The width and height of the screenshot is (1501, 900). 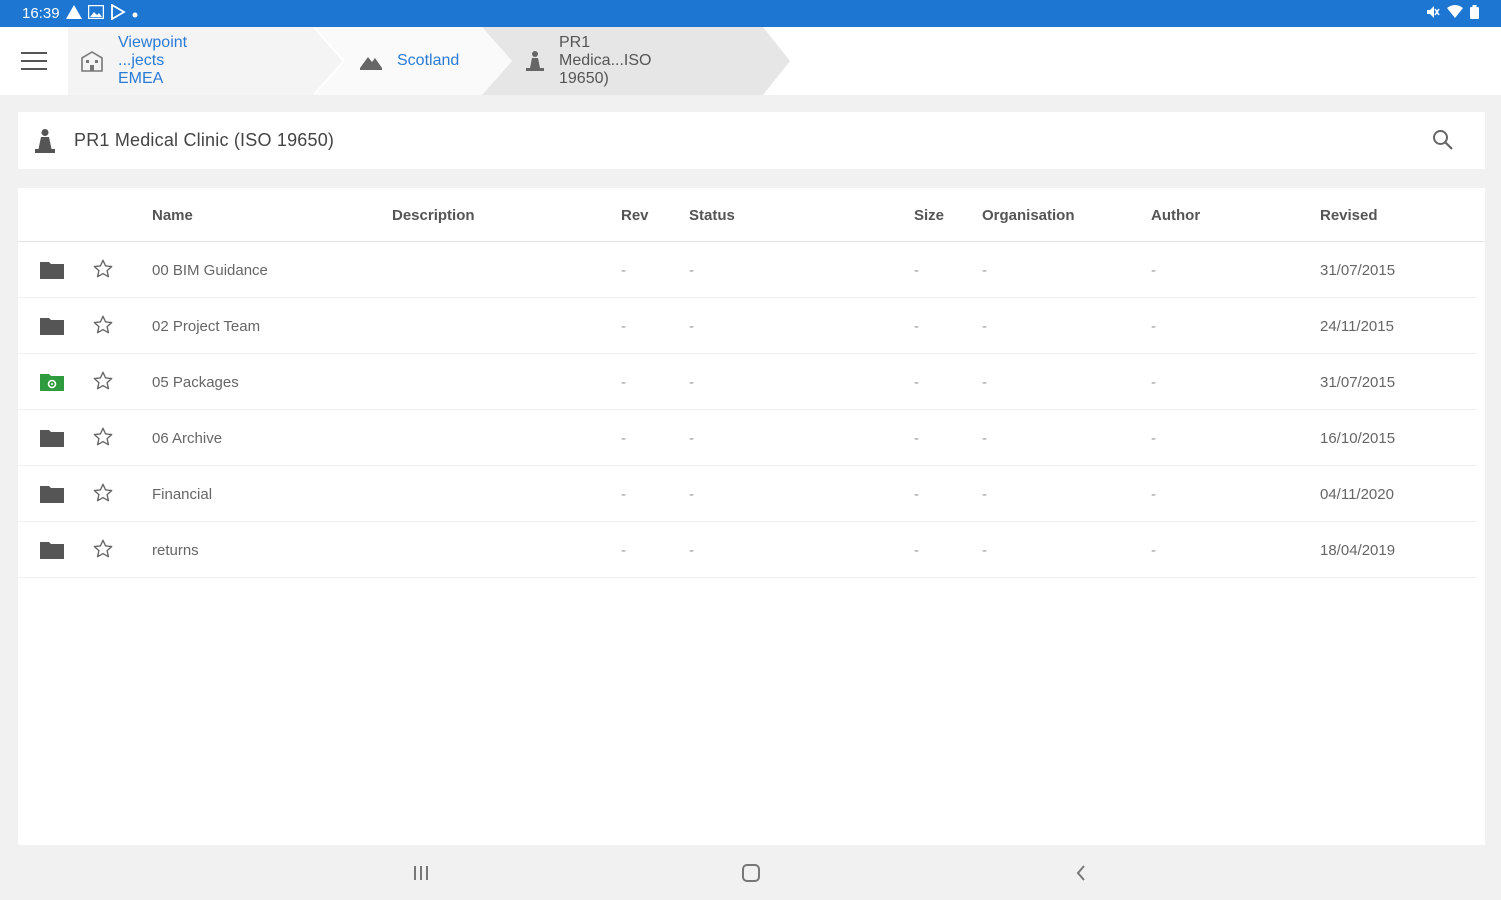 I want to click on table-row: Financial - - - - - 04/11/2020, so click(x=747, y=494).